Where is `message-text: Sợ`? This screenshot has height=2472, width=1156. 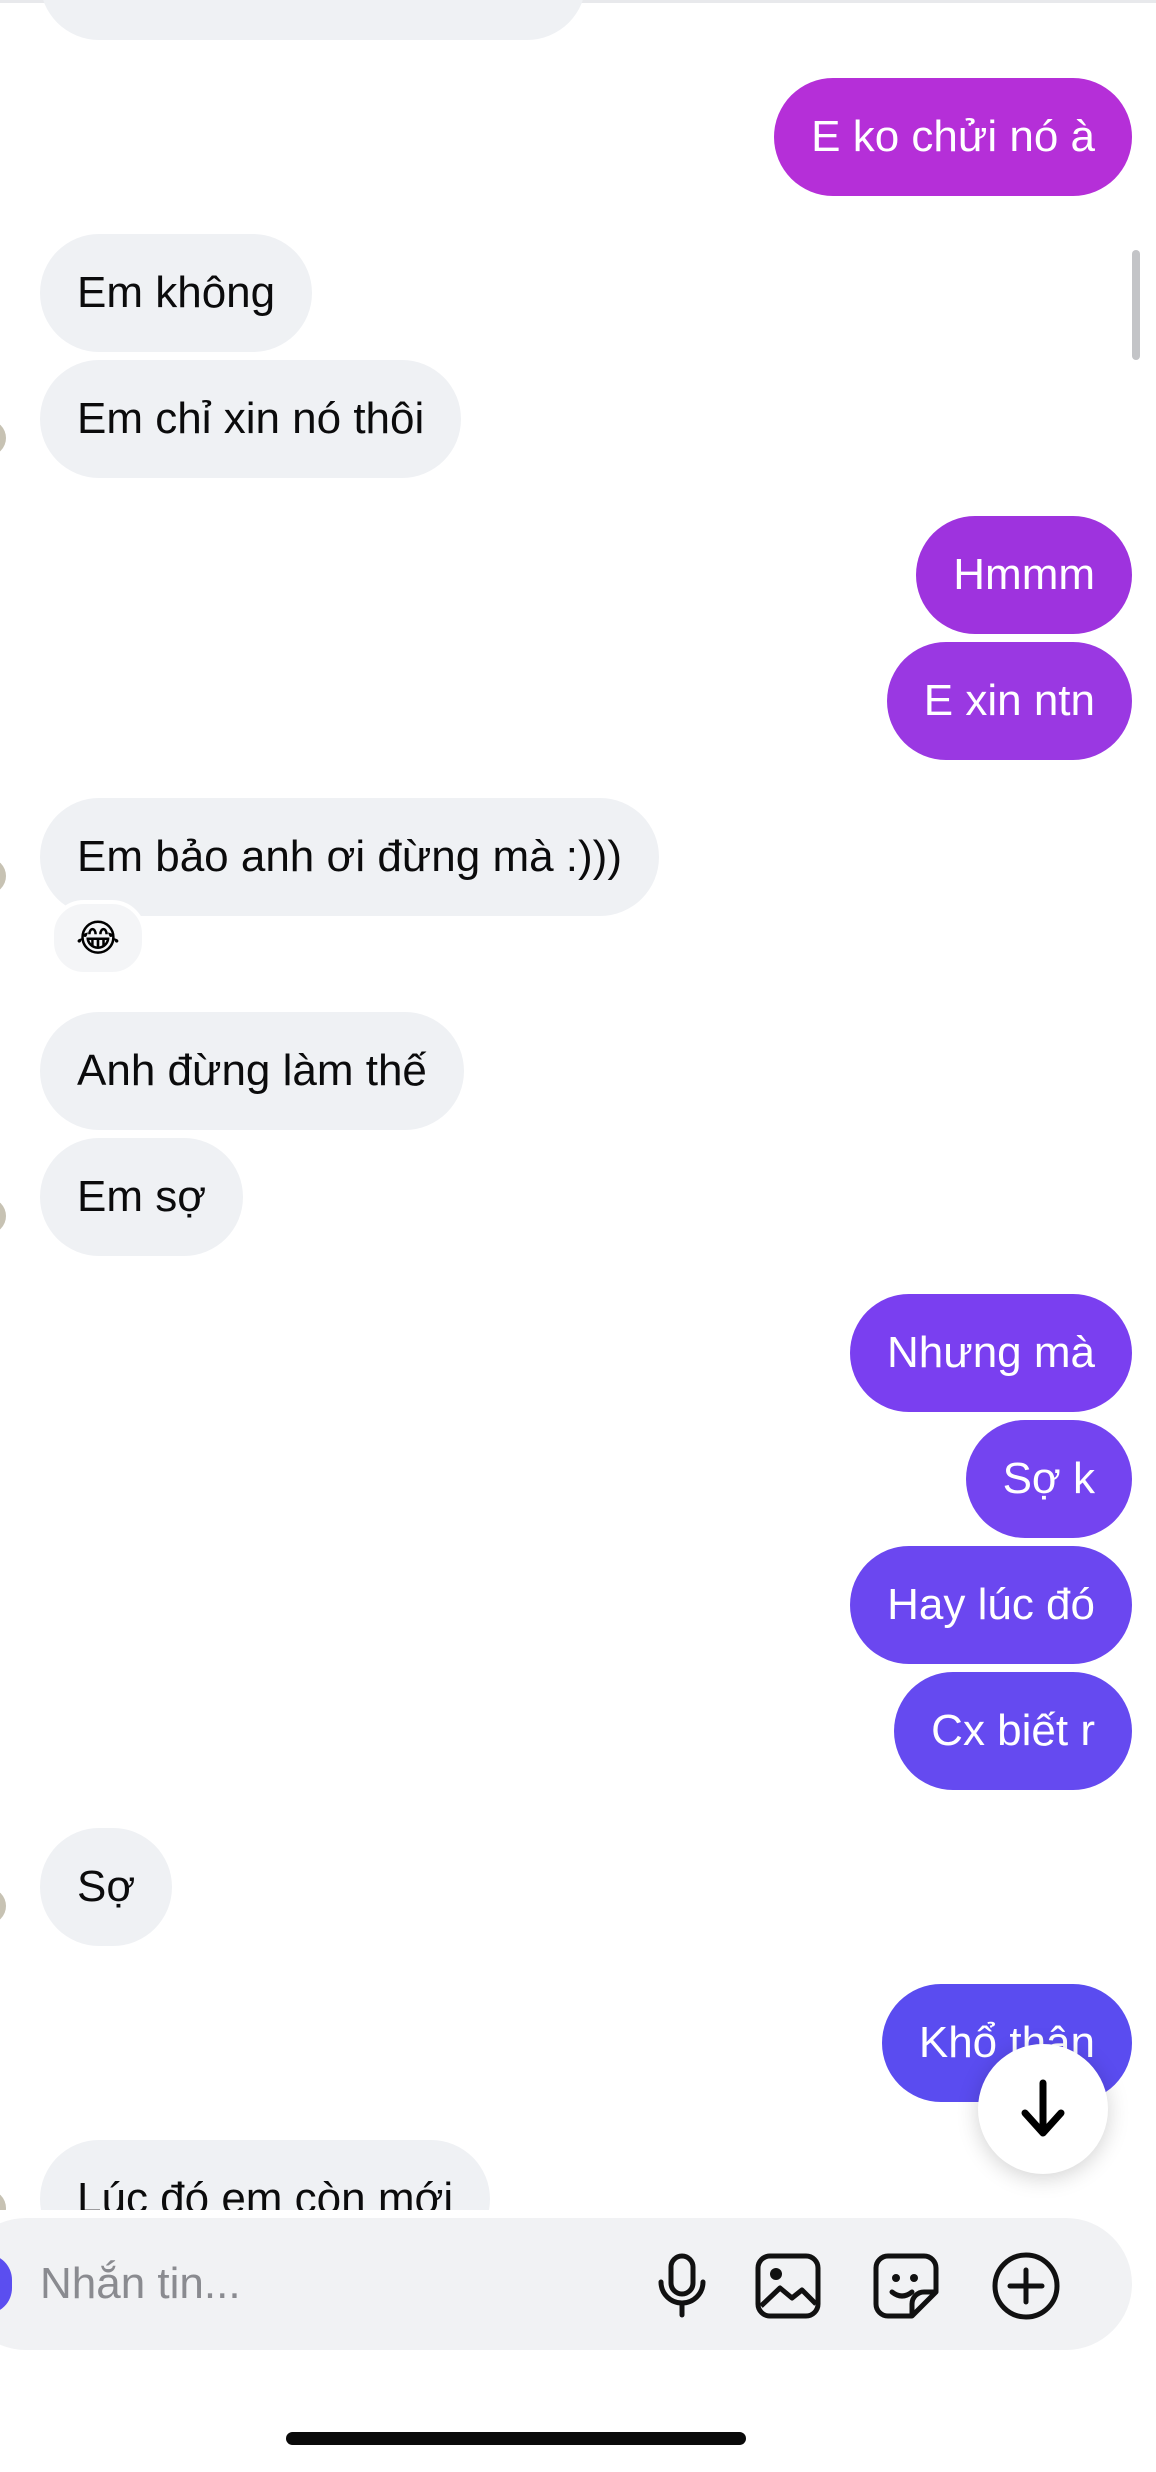 message-text: Sợ is located at coordinates (106, 1886).